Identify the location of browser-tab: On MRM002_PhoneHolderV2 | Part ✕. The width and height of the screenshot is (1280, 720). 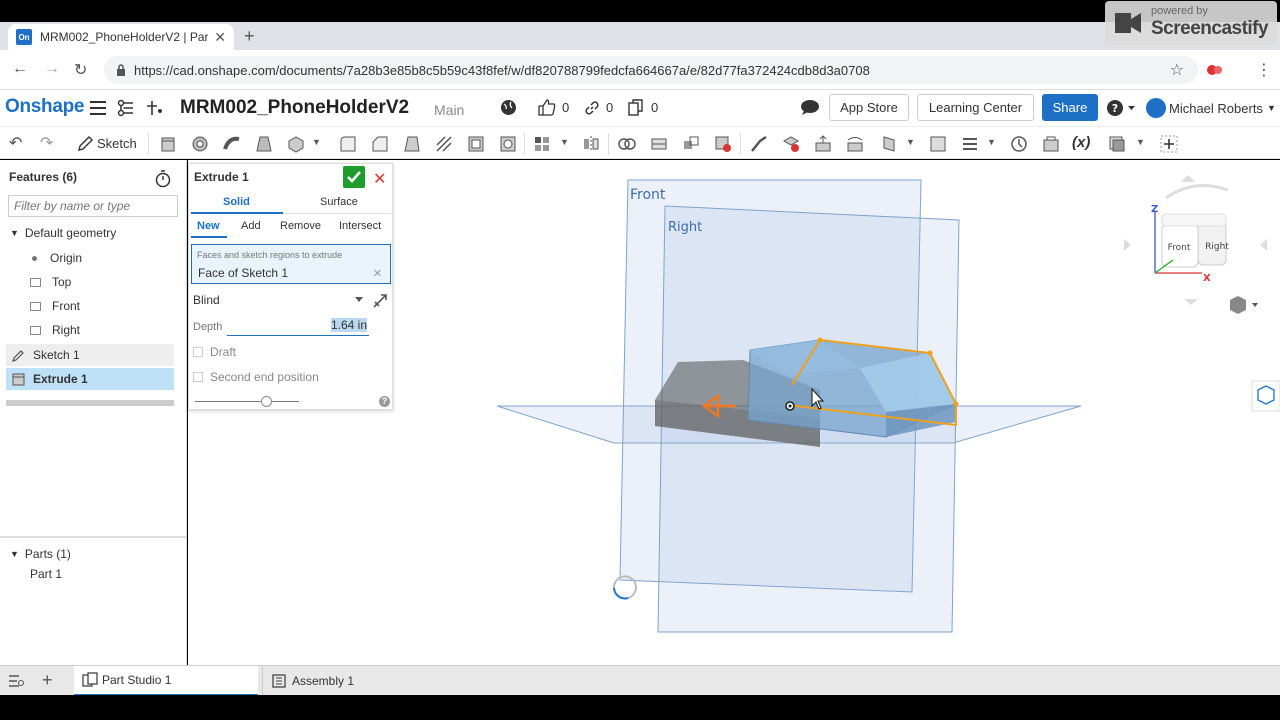
(121, 37).